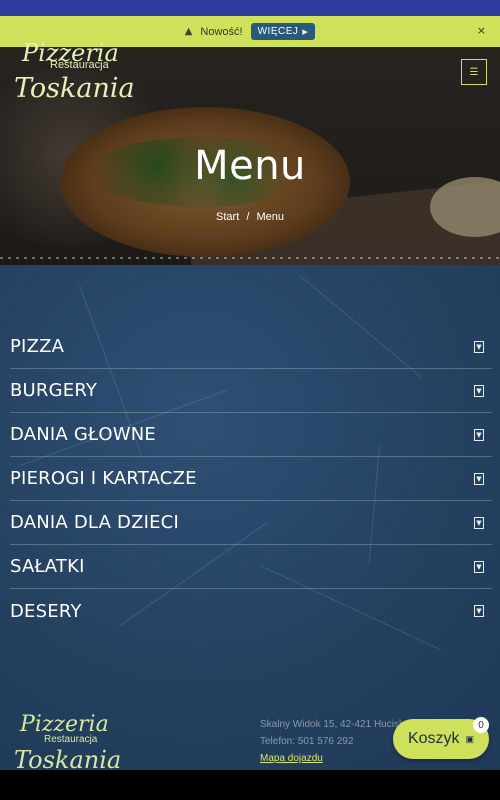 The height and width of the screenshot is (800, 500). Describe the element at coordinates (251, 391) in the screenshot. I see `menu-category-burgery: BURGERY ▼` at that location.